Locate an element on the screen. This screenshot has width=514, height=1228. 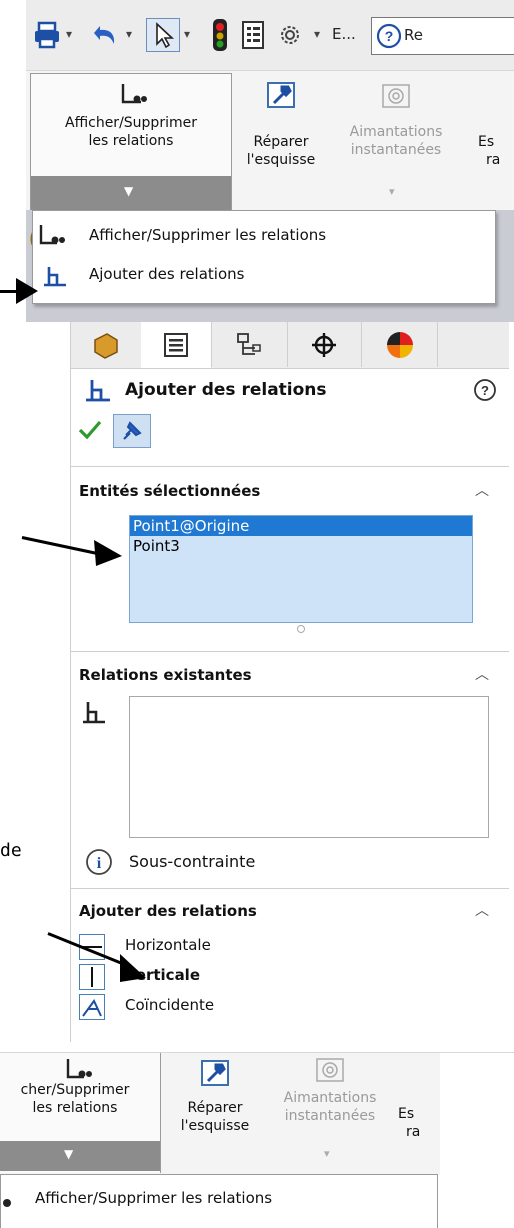
snap-target-icon is located at coordinates (396, 96).